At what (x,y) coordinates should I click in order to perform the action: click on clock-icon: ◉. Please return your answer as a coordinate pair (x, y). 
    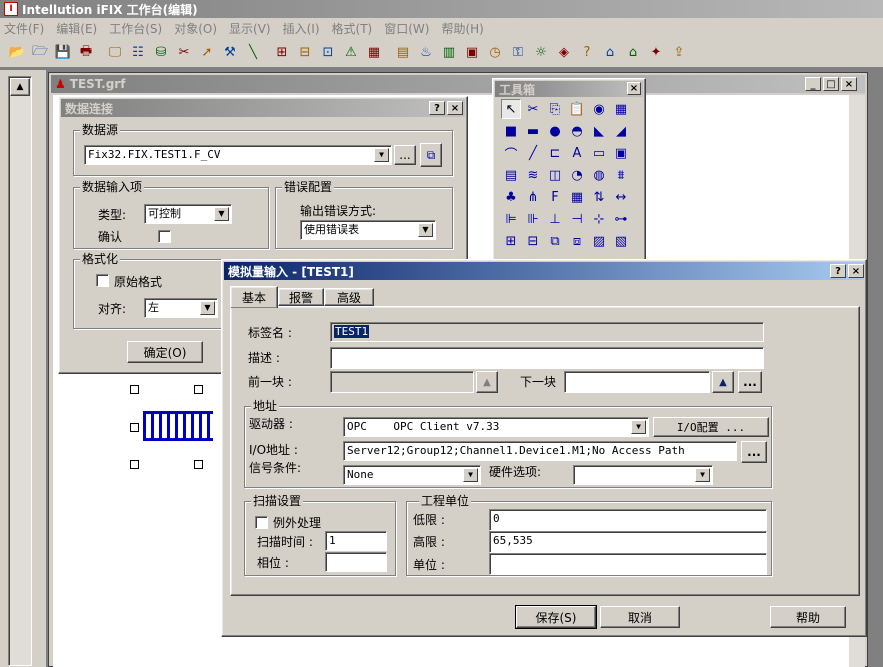
    Looking at the image, I should click on (599, 109).